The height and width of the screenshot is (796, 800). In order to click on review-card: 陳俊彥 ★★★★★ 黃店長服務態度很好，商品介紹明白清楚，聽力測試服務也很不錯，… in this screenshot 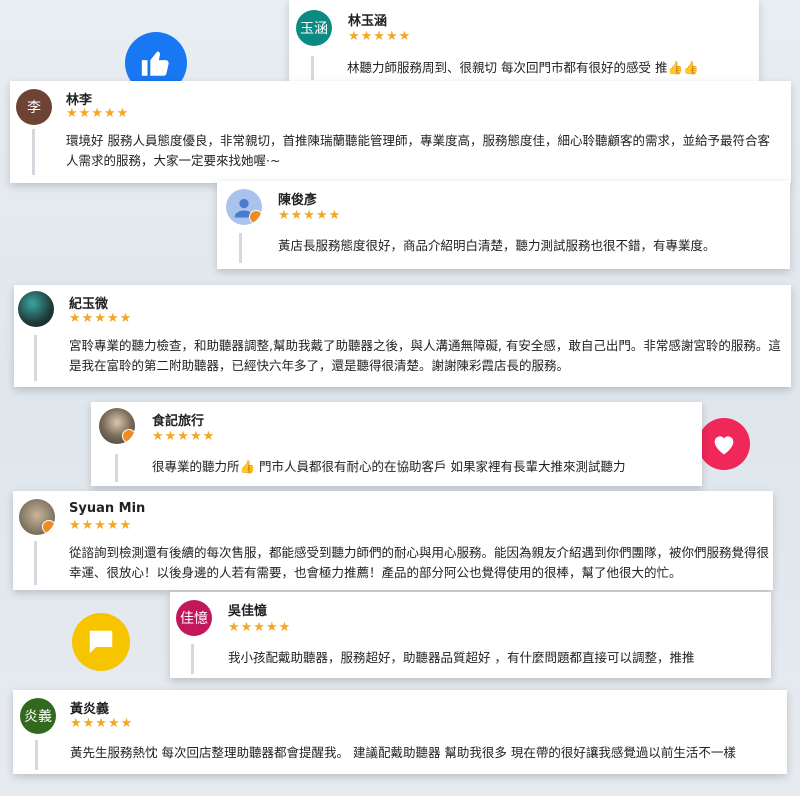, I will do `click(503, 225)`.